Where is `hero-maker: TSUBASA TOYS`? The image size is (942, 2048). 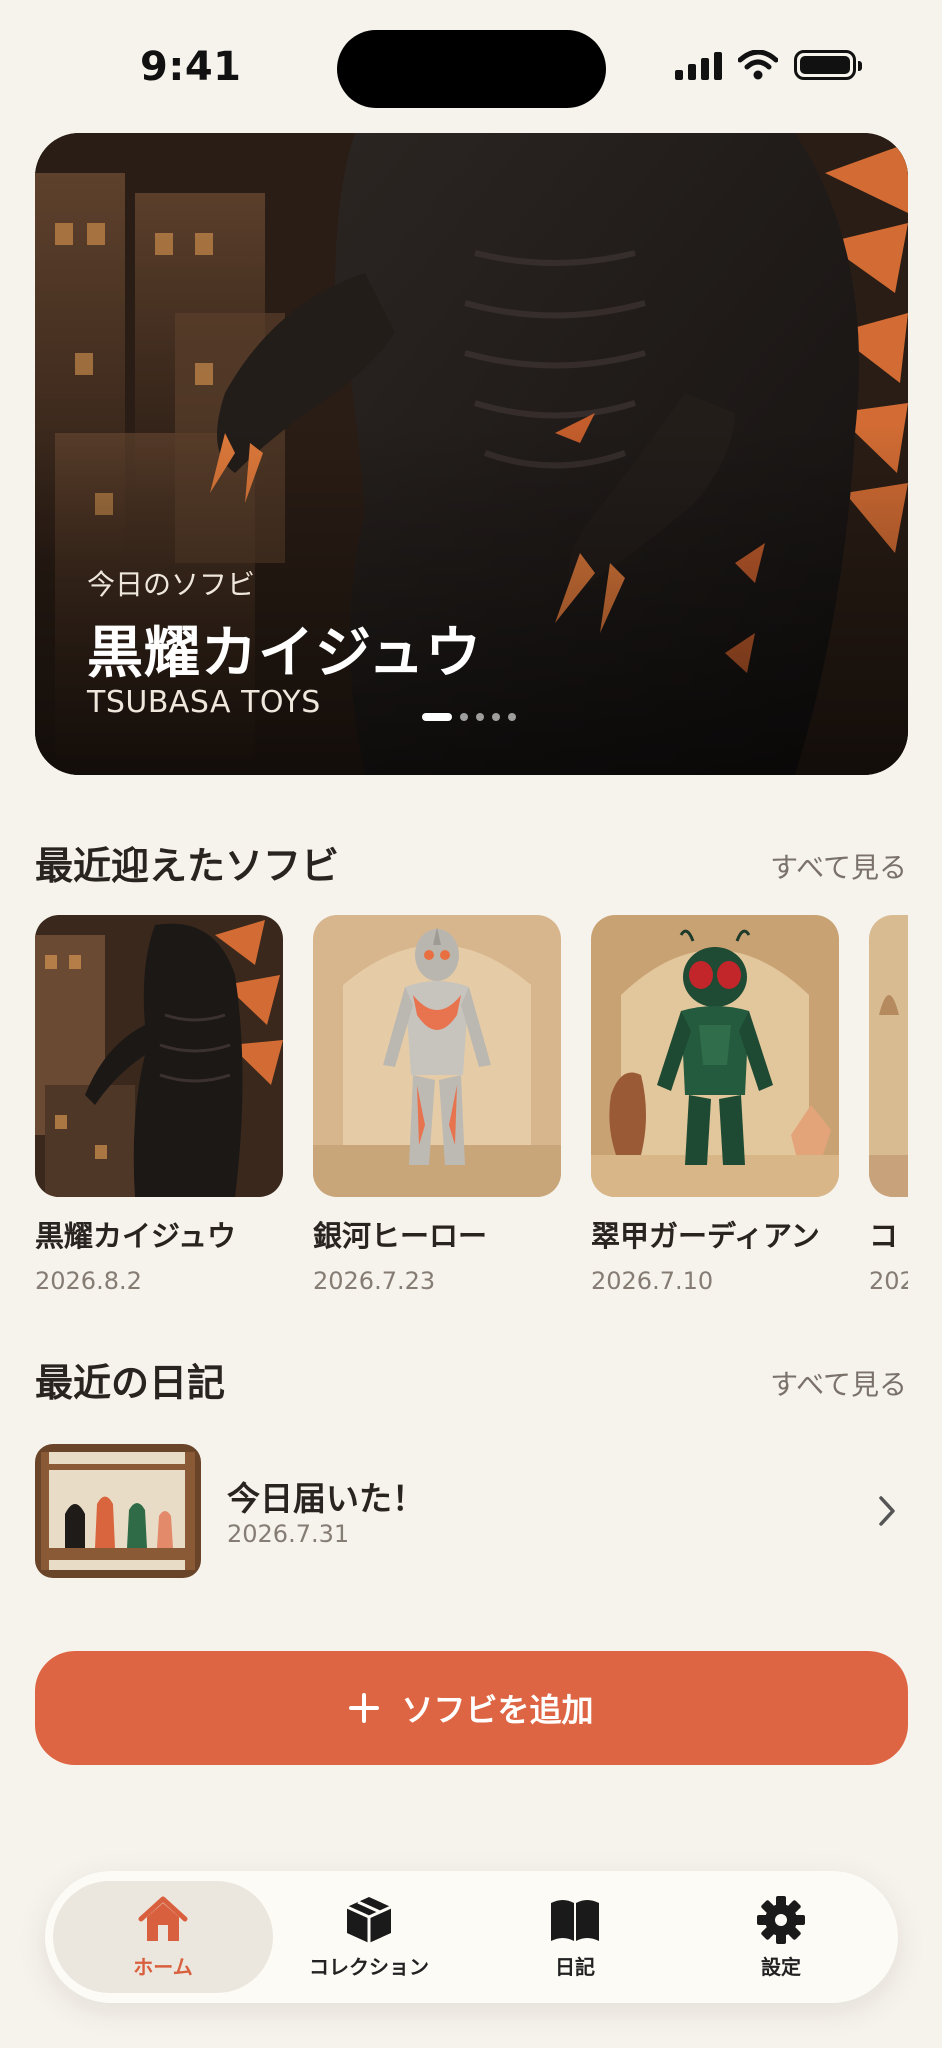
hero-maker: TSUBASA TOYS is located at coordinates (204, 702).